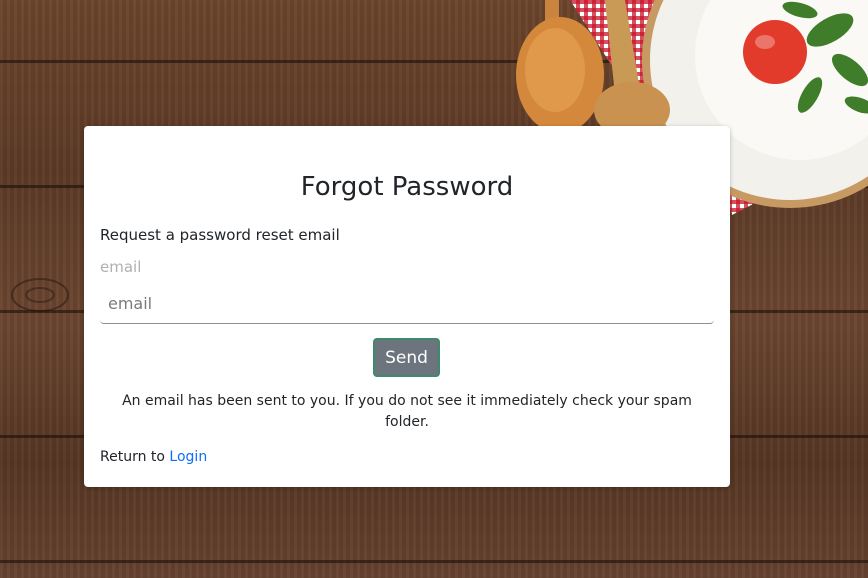 This screenshot has width=868, height=578. Describe the element at coordinates (40, 295) in the screenshot. I see `wood-knot` at that location.